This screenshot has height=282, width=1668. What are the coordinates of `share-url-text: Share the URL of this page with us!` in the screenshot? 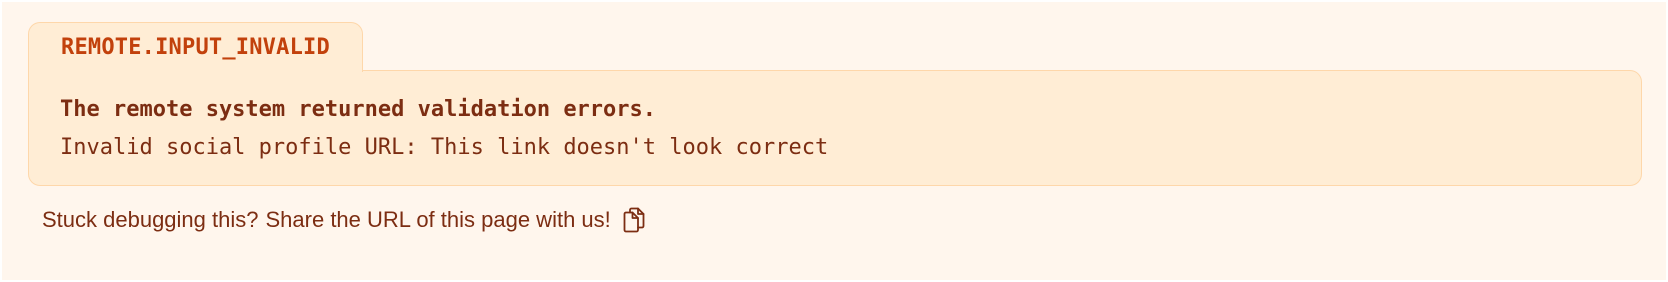 It's located at (438, 219).